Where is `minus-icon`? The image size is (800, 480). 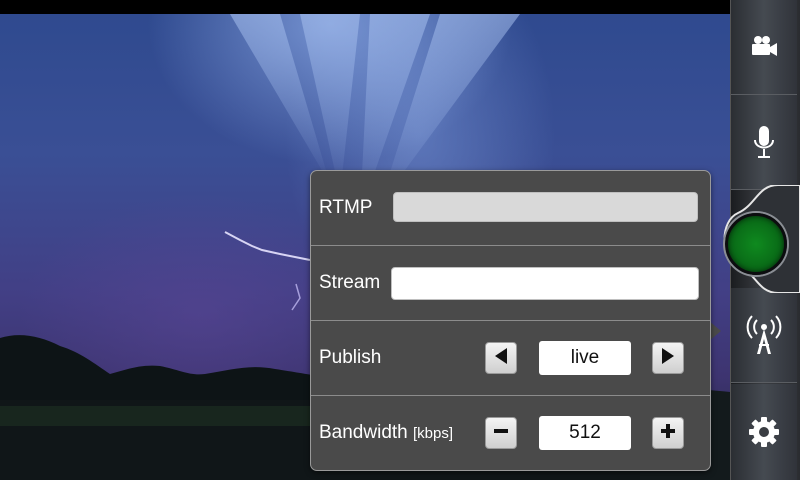
minus-icon is located at coordinates (501, 433).